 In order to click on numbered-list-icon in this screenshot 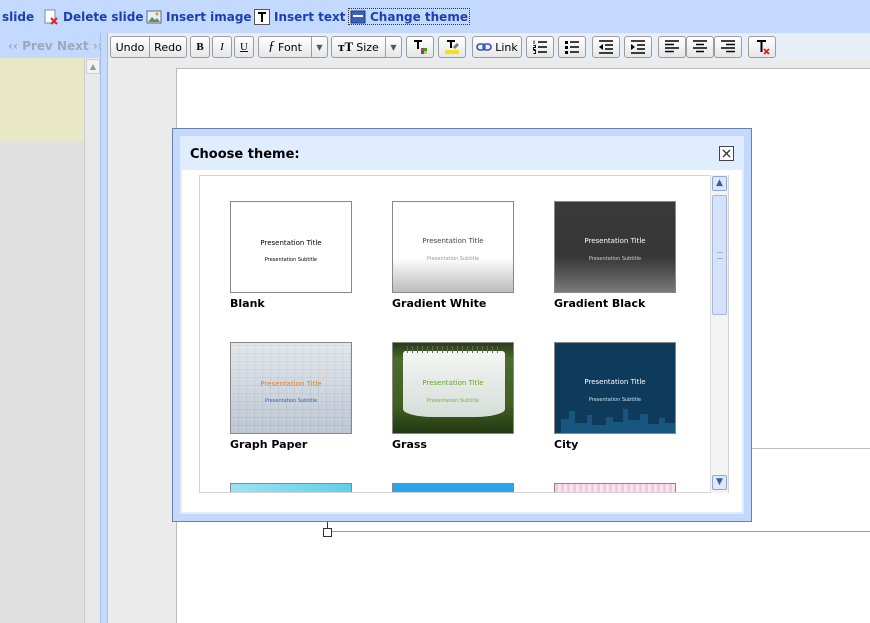, I will do `click(540, 47)`.